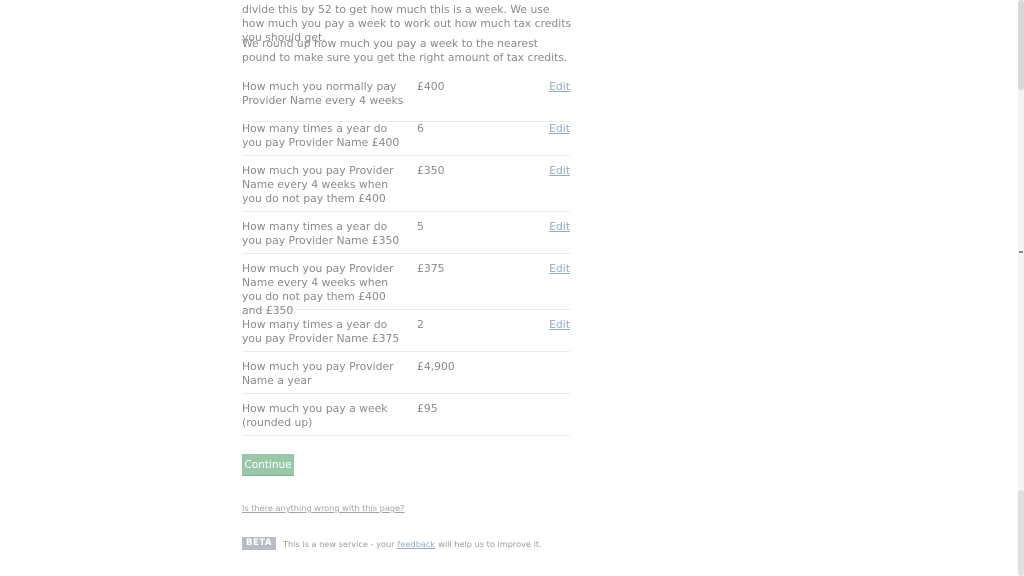 The height and width of the screenshot is (576, 1024). I want to click on report-problem-link: Is there anything wrong with this page?, so click(323, 508).